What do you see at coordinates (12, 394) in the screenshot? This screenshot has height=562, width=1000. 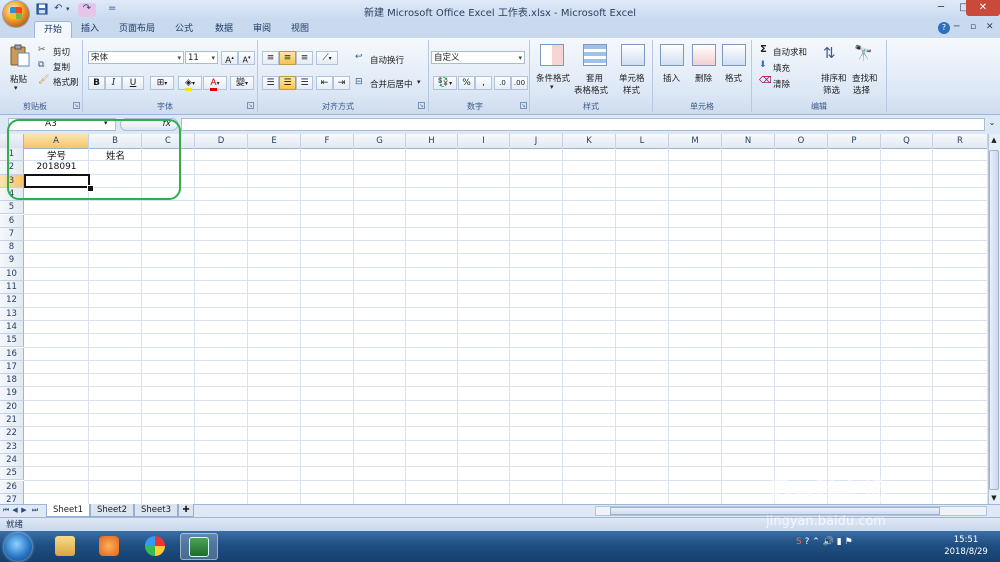 I see `row-header-19: 19` at bounding box center [12, 394].